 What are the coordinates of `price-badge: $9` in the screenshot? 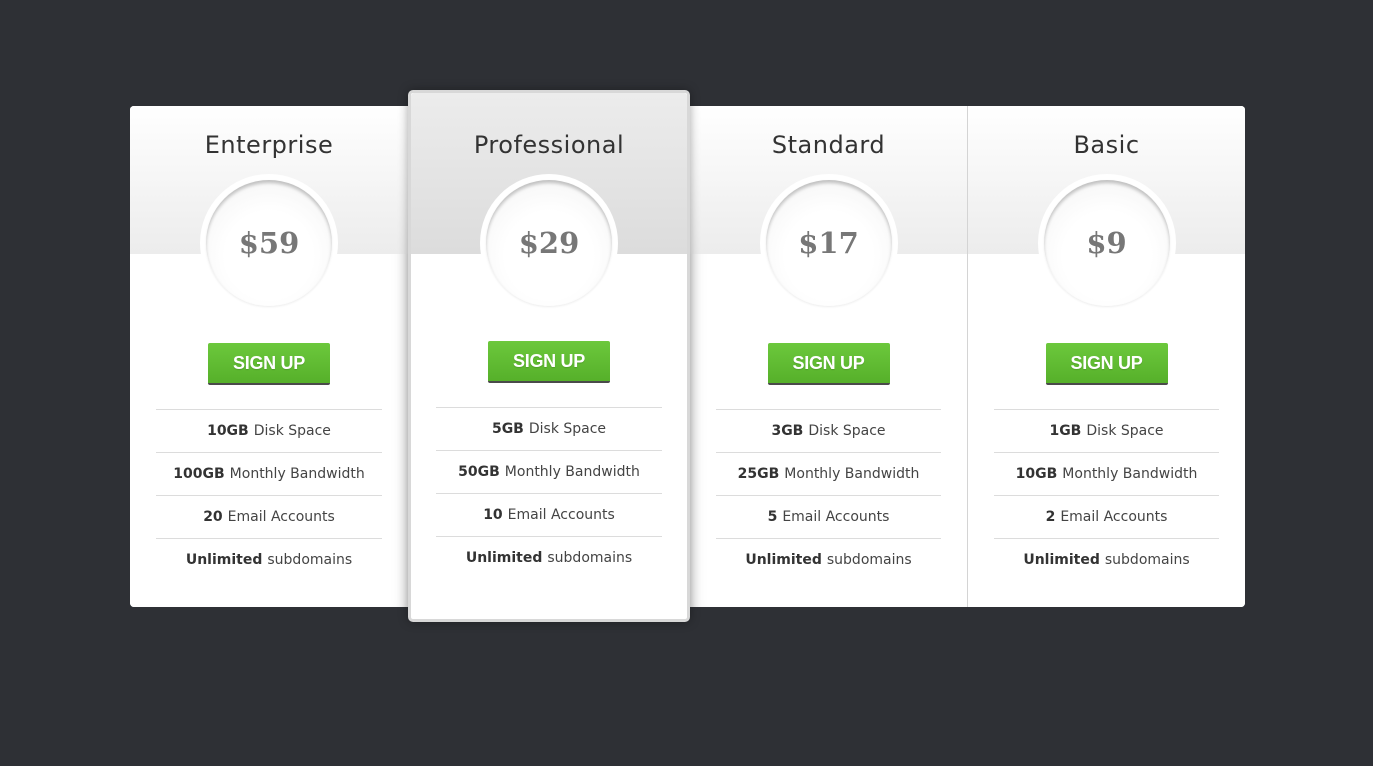 It's located at (1106, 243).